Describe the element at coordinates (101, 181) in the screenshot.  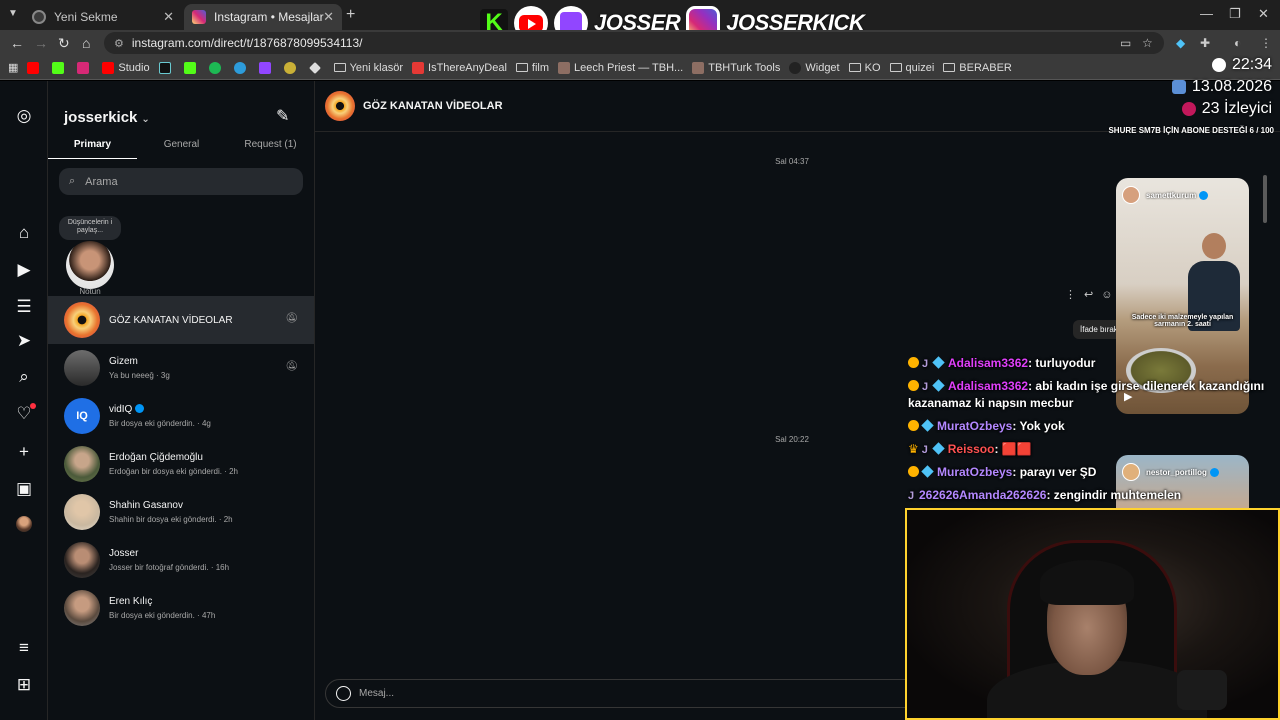
I see `search-placeholder: Arama` at that location.